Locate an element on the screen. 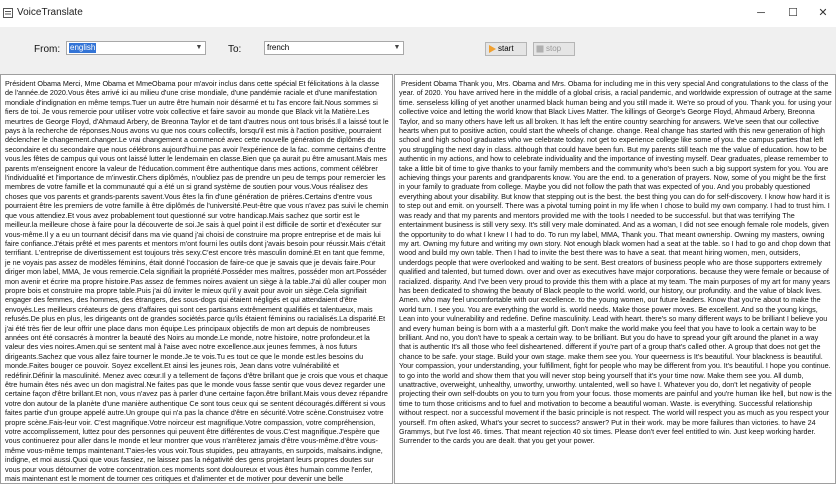 The height and width of the screenshot is (484, 836). stop-button-label: stop is located at coordinates (554, 48).